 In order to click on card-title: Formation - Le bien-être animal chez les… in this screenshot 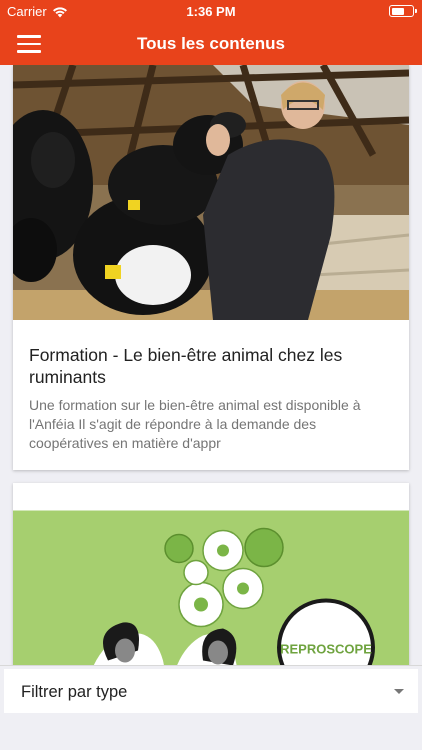, I will do `click(186, 366)`.